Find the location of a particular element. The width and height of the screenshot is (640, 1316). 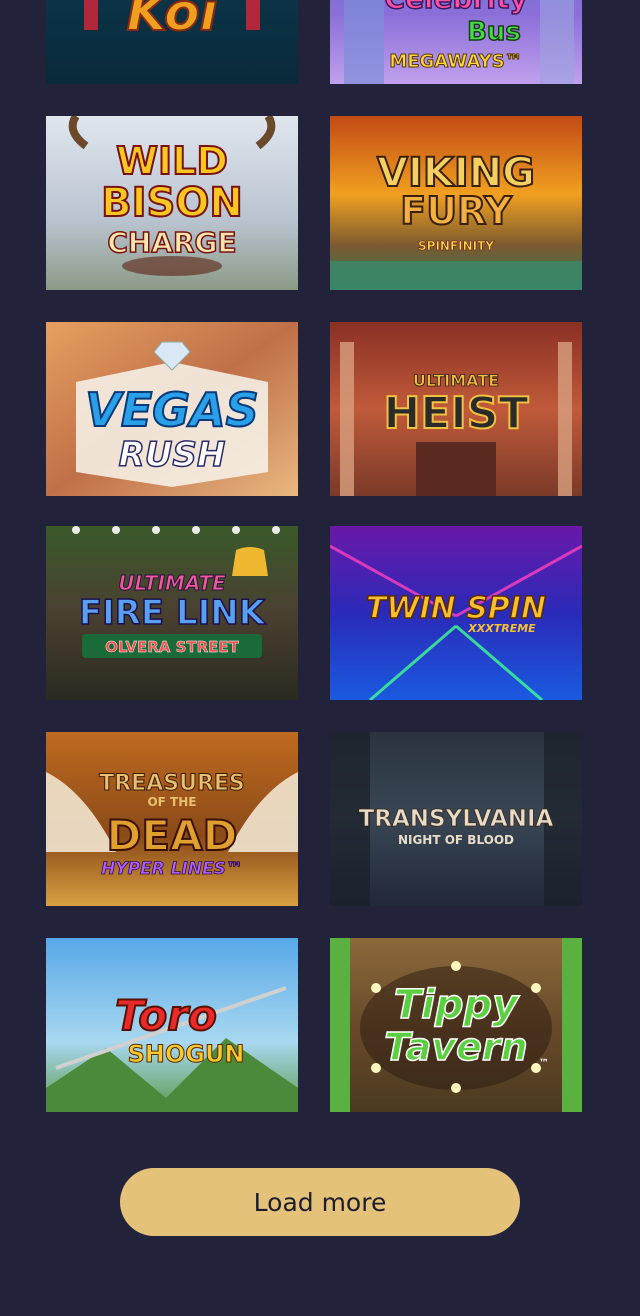

game-subtitle: NIGHT OF BLOOD is located at coordinates (456, 840).